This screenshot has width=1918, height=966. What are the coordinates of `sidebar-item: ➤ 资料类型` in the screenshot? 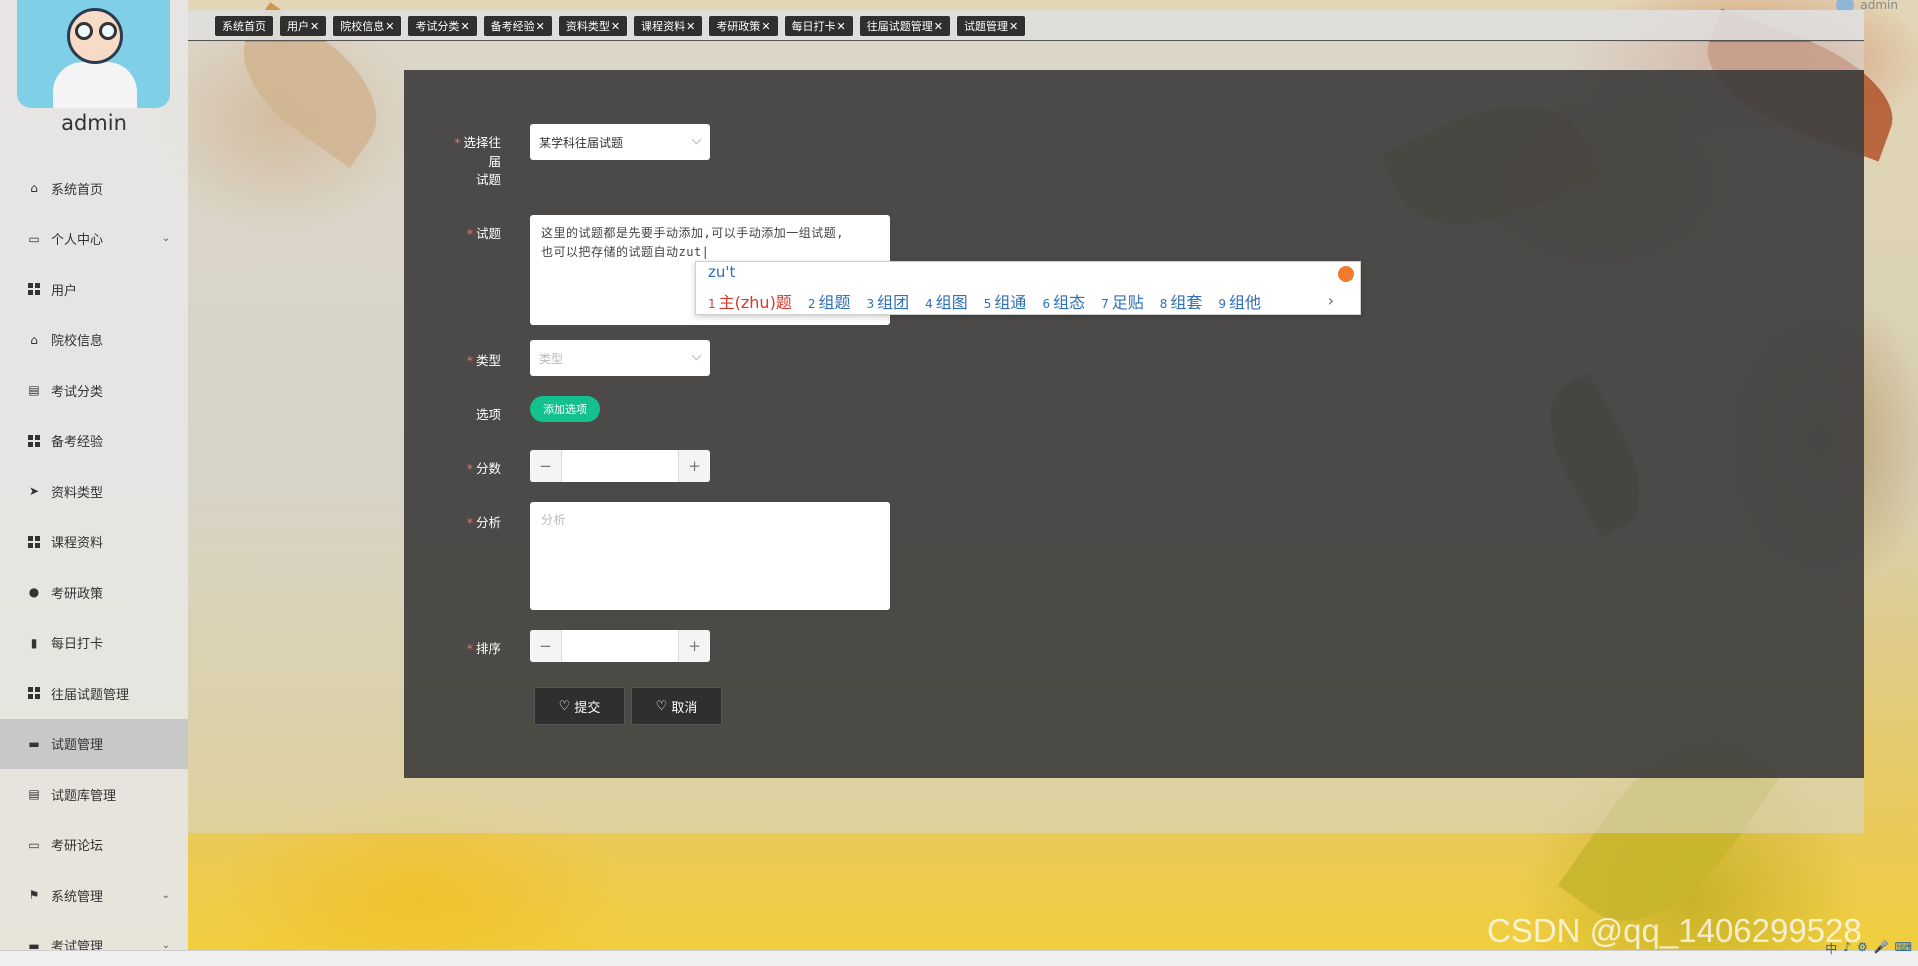 It's located at (94, 491).